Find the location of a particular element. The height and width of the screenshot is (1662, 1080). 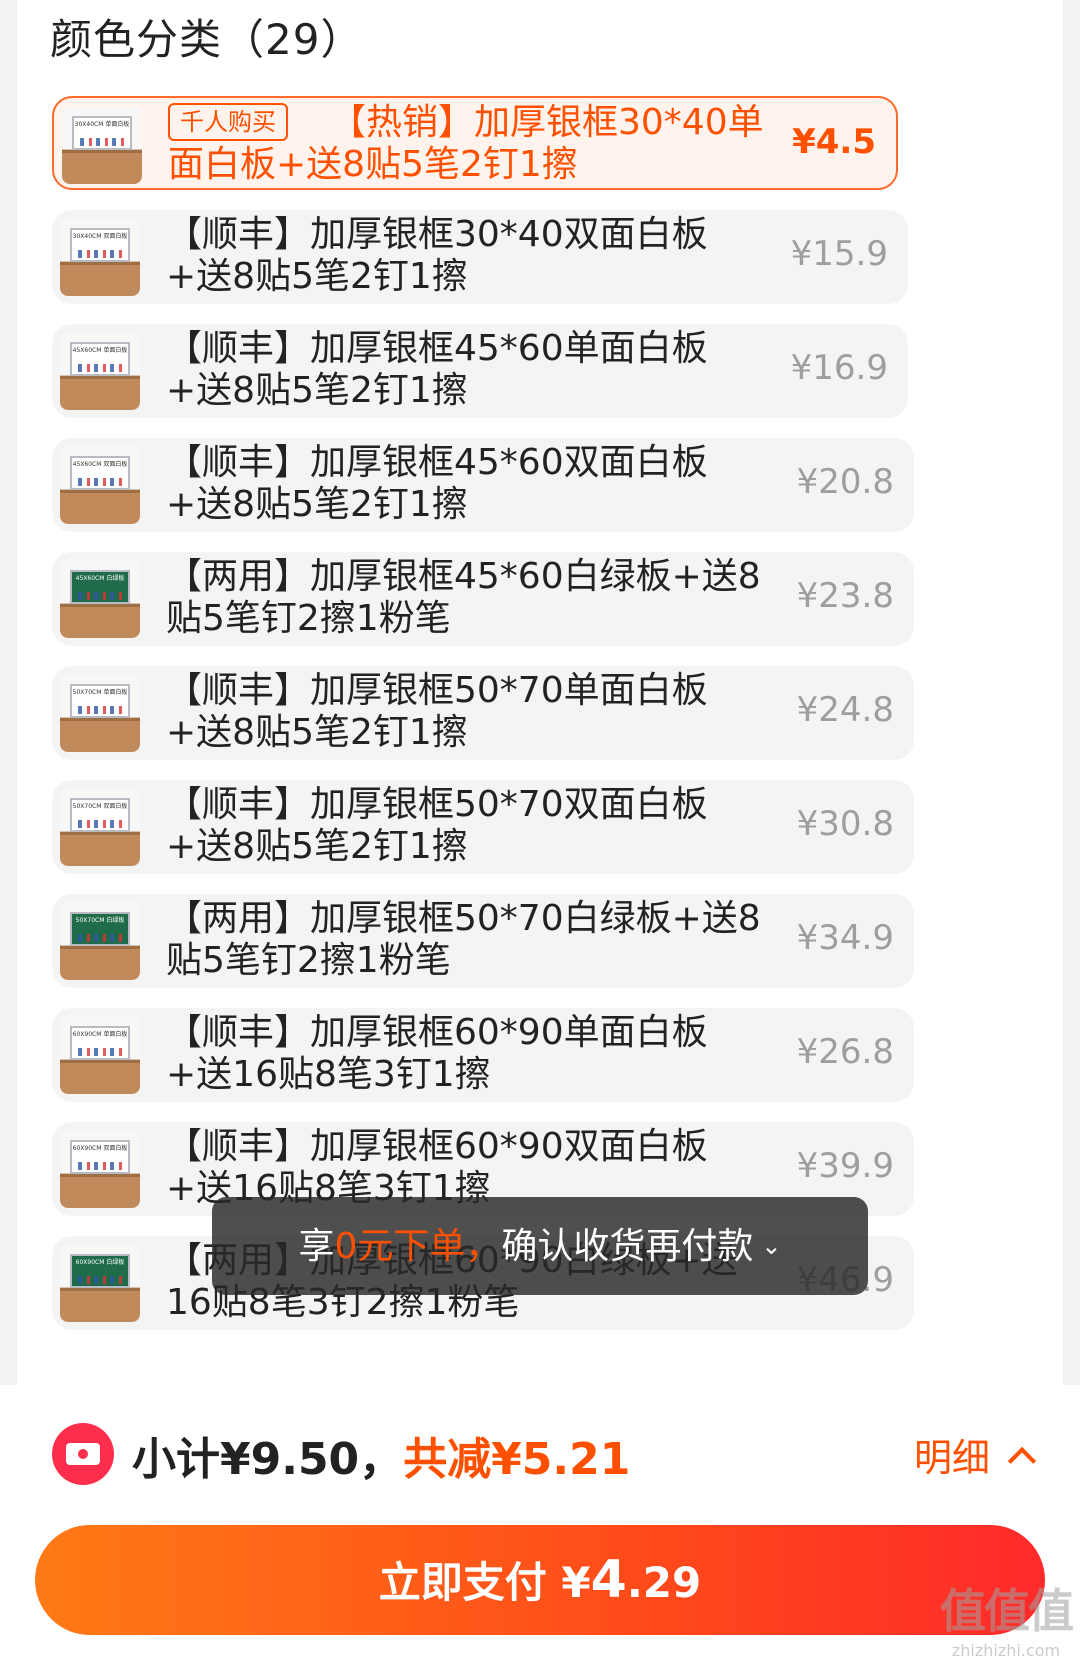

chevron-up-icon is located at coordinates (1022, 1461).